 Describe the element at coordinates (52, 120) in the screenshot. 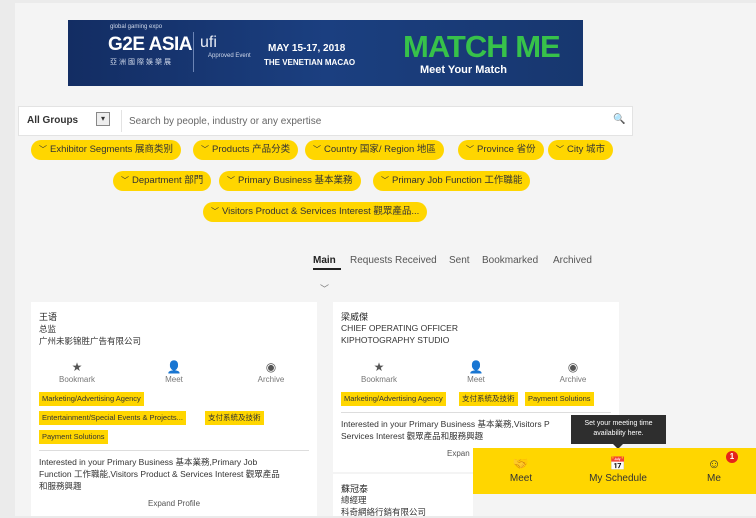

I see `group-select-label: All Groups` at that location.